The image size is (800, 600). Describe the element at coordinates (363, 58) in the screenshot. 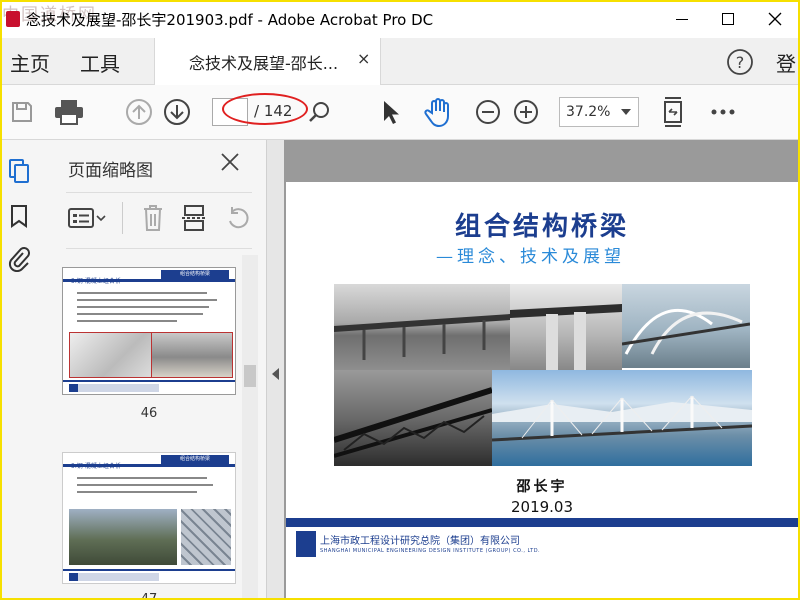

I see `document-tab-close-button: ×` at that location.